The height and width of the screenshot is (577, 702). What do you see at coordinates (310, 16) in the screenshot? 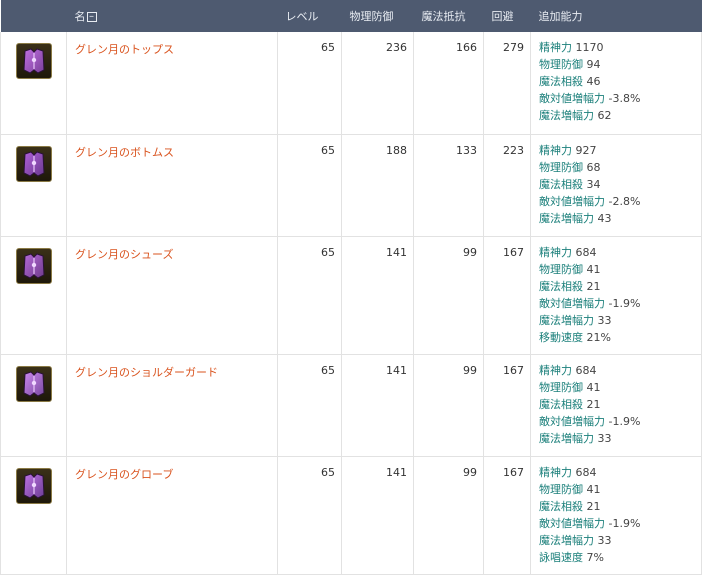
I see `header-level: レベル` at bounding box center [310, 16].